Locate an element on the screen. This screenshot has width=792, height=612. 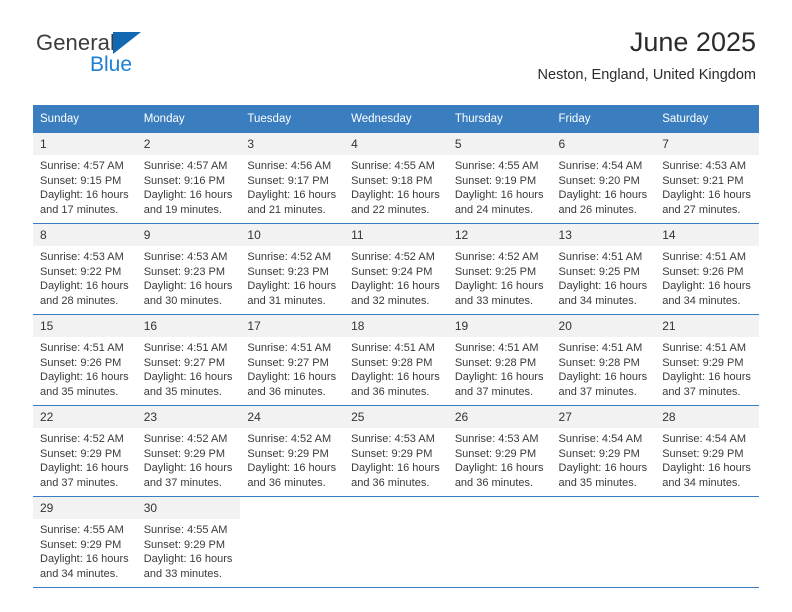
day-number: 18 is located at coordinates (396, 326).